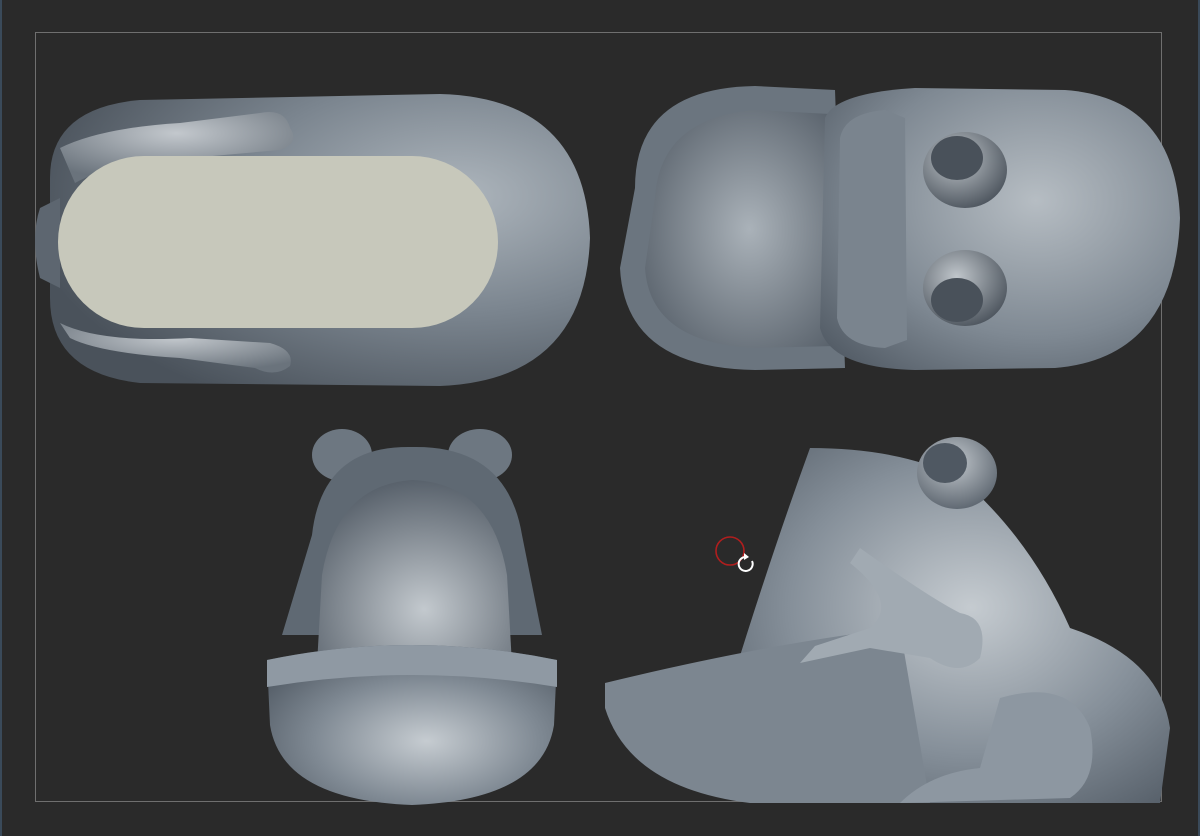 Image resolution: width=1200 pixels, height=836 pixels. I want to click on flat-cut-surface, so click(278, 242).